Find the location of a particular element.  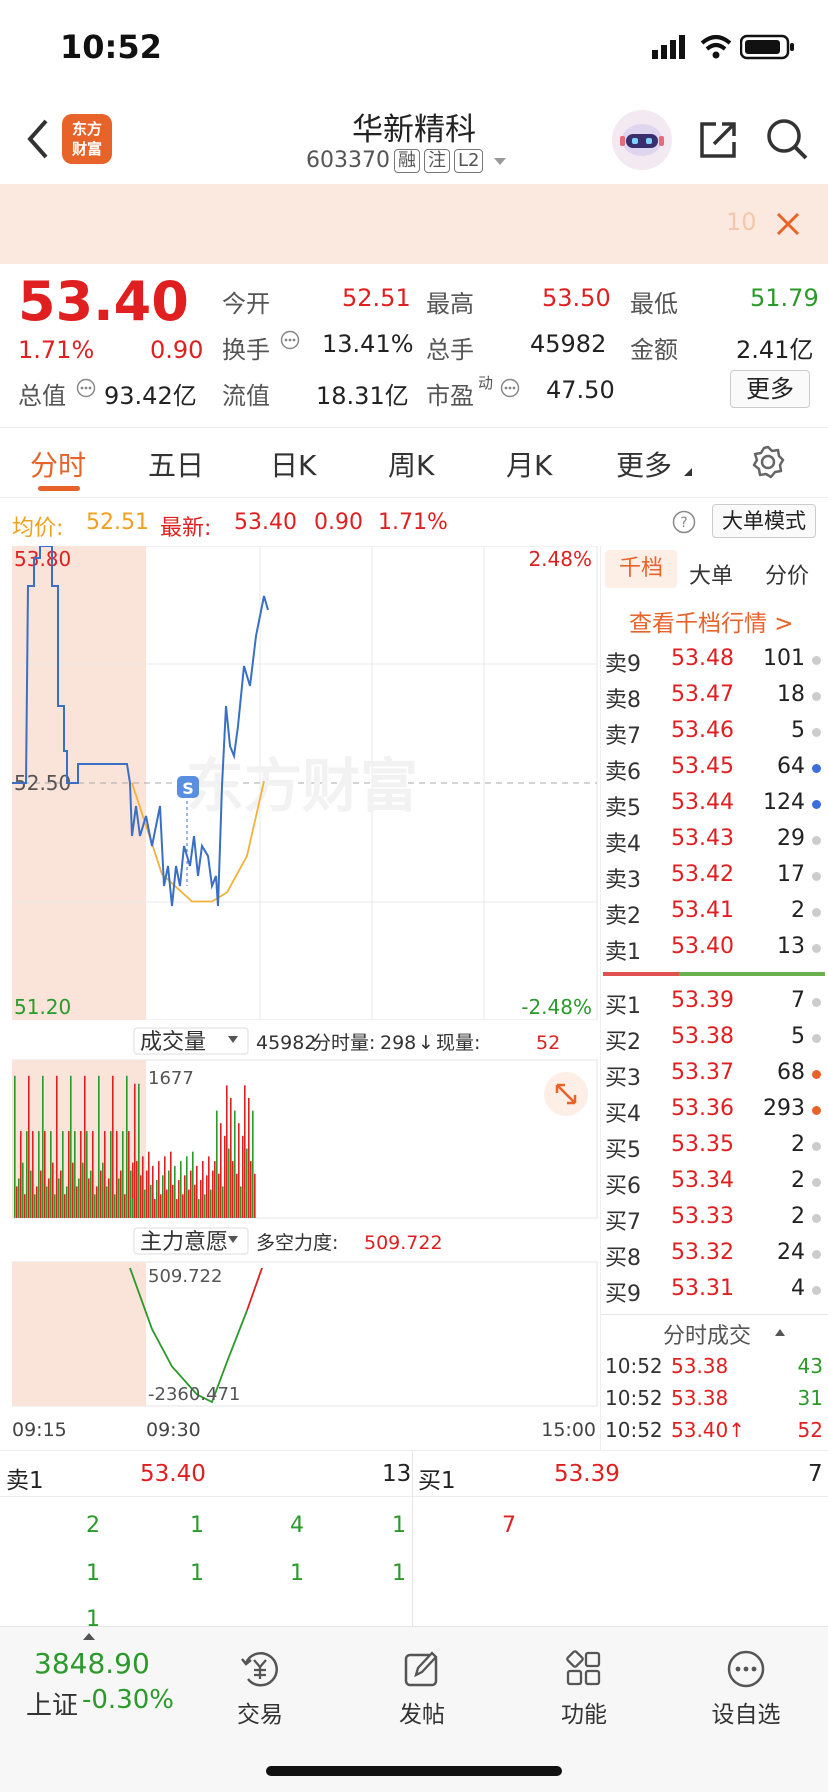

tab-daily-k: 日K is located at coordinates (293, 464).